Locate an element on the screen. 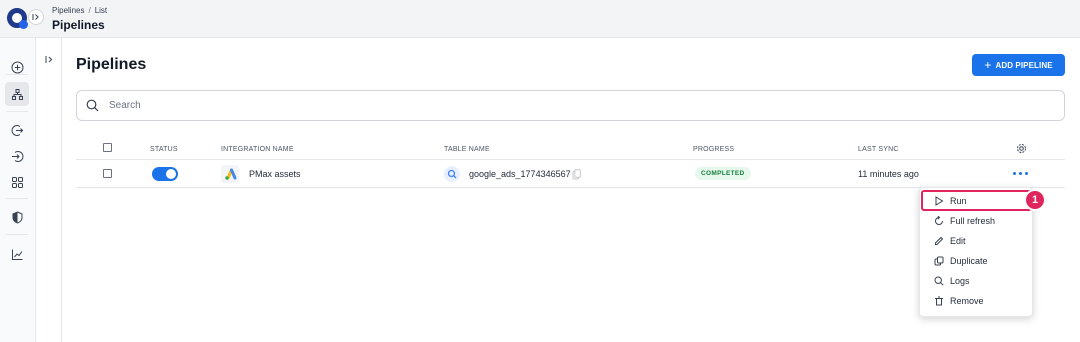  grid-icon is located at coordinates (17, 182).